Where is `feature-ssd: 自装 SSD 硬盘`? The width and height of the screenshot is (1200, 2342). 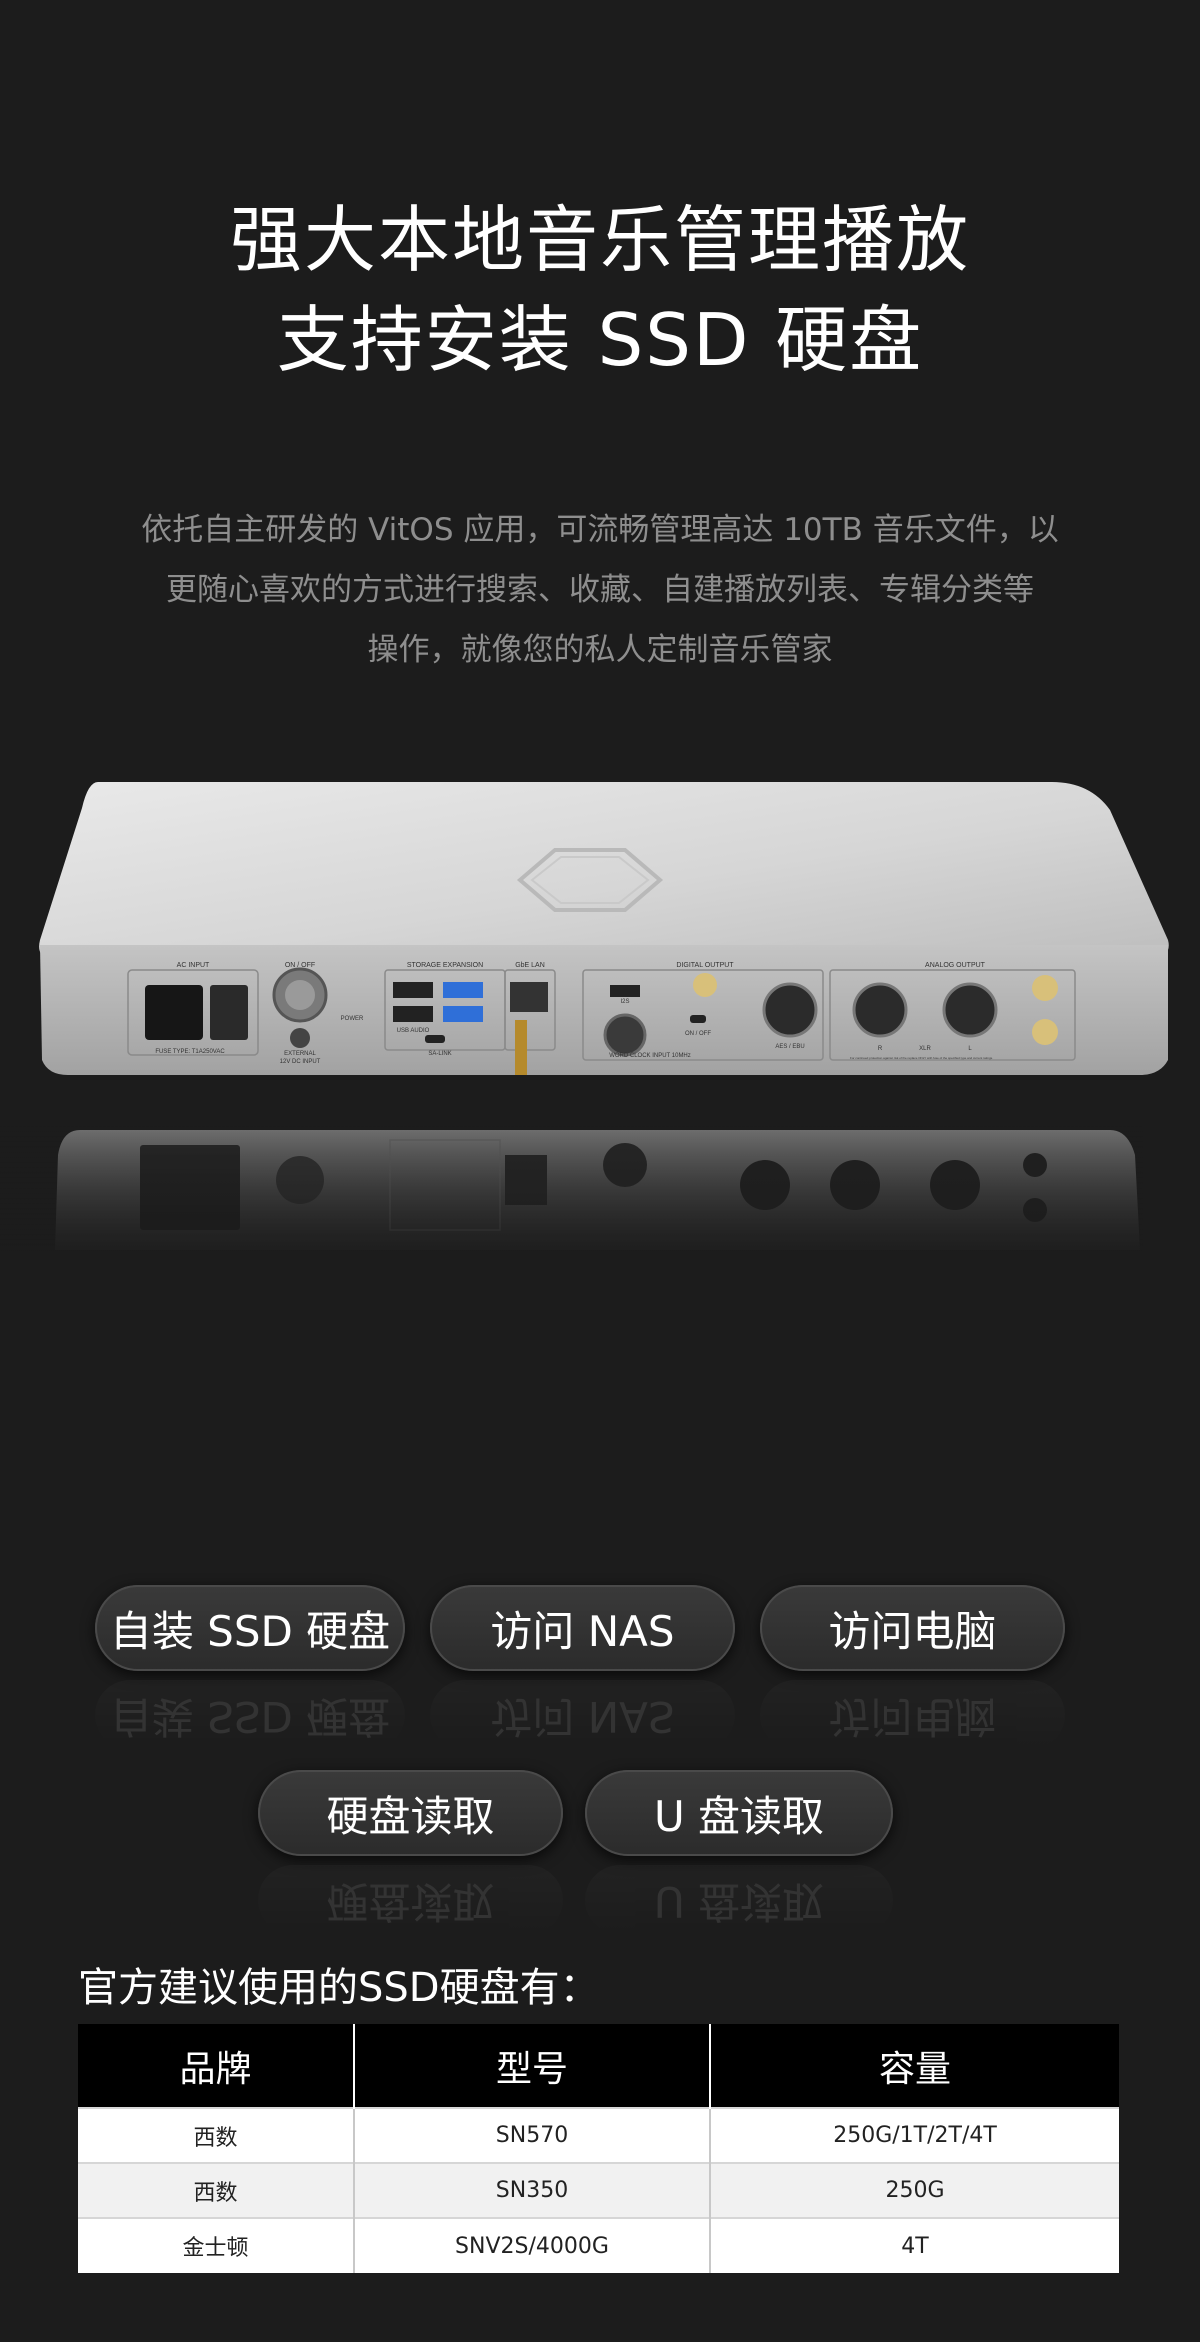 feature-ssd: 自装 SSD 硬盘 is located at coordinates (250, 1628).